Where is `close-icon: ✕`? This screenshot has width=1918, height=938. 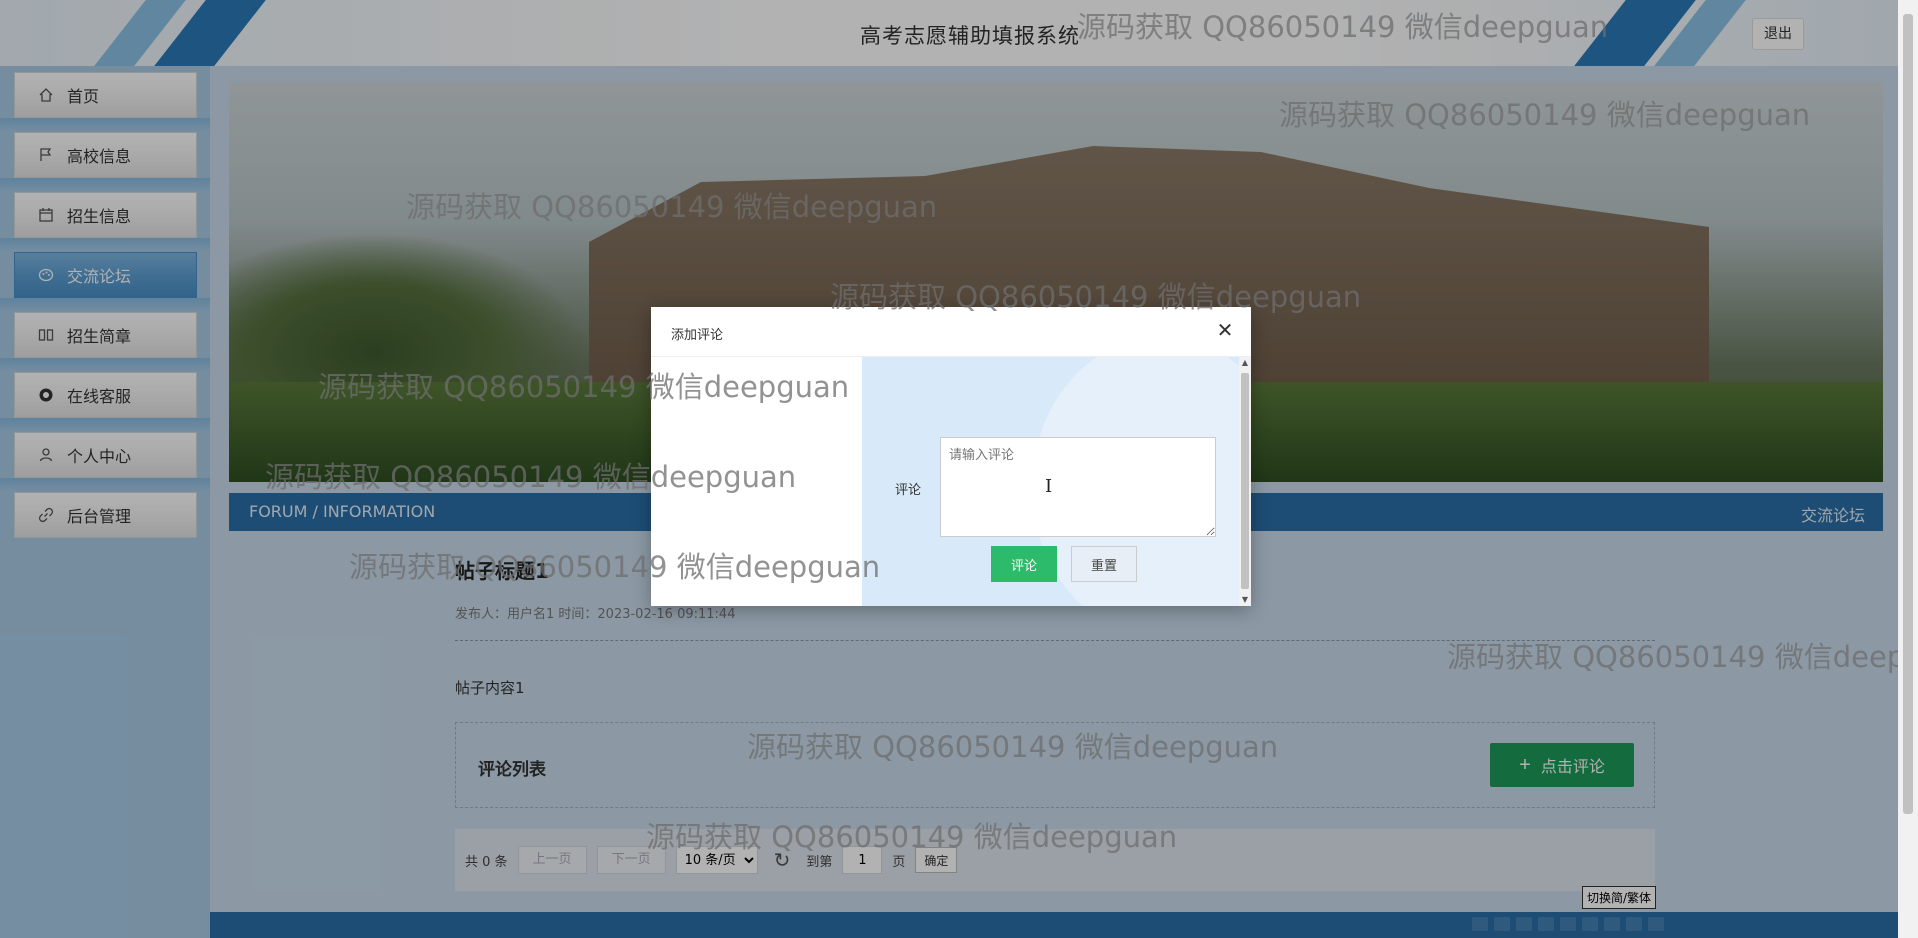 close-icon: ✕ is located at coordinates (1225, 331).